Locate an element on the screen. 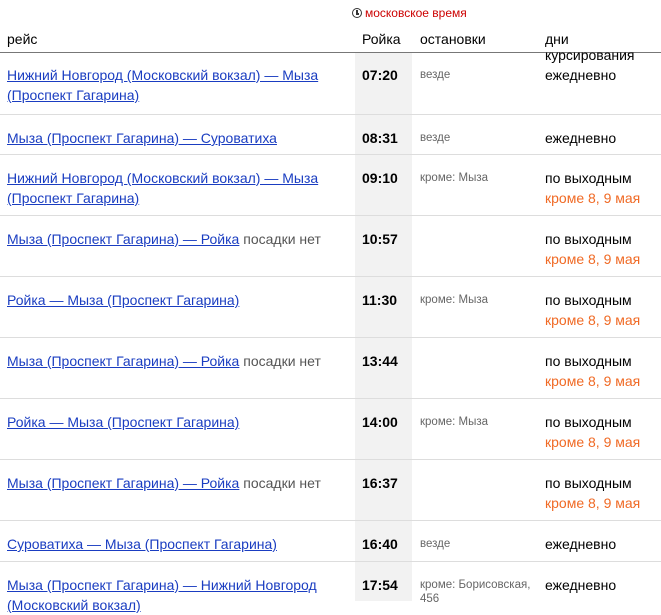 The width and height of the screenshot is (661, 615). header-route: рейс is located at coordinates (22, 39).